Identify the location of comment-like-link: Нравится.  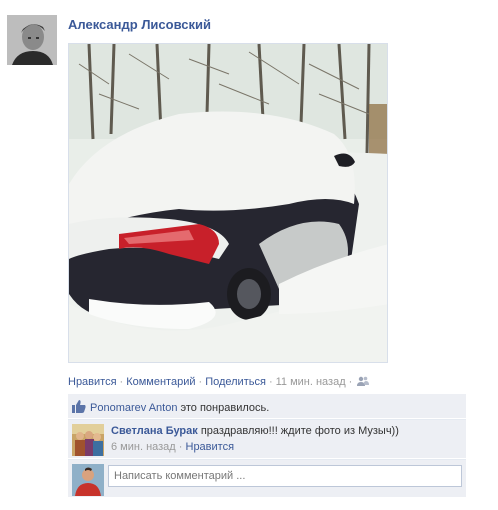
(210, 447).